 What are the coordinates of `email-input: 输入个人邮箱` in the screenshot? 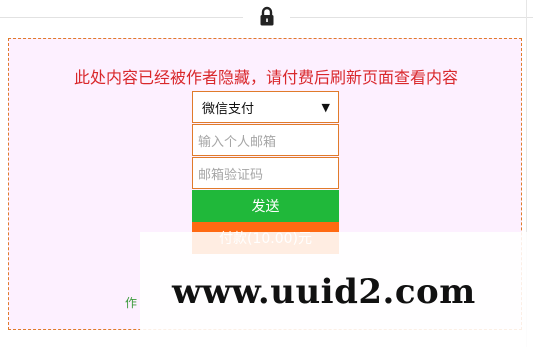 It's located at (265, 140).